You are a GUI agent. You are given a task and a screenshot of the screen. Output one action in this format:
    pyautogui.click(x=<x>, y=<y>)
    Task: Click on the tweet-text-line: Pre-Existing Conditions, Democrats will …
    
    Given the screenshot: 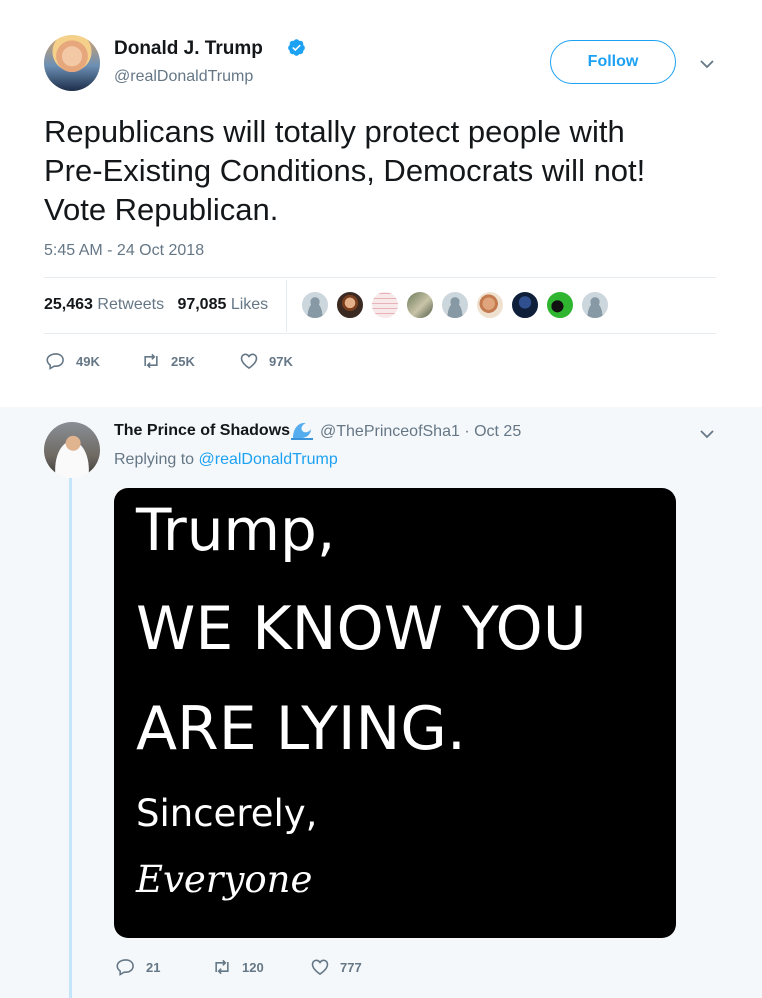 What is the action you would take?
    pyautogui.click(x=345, y=170)
    